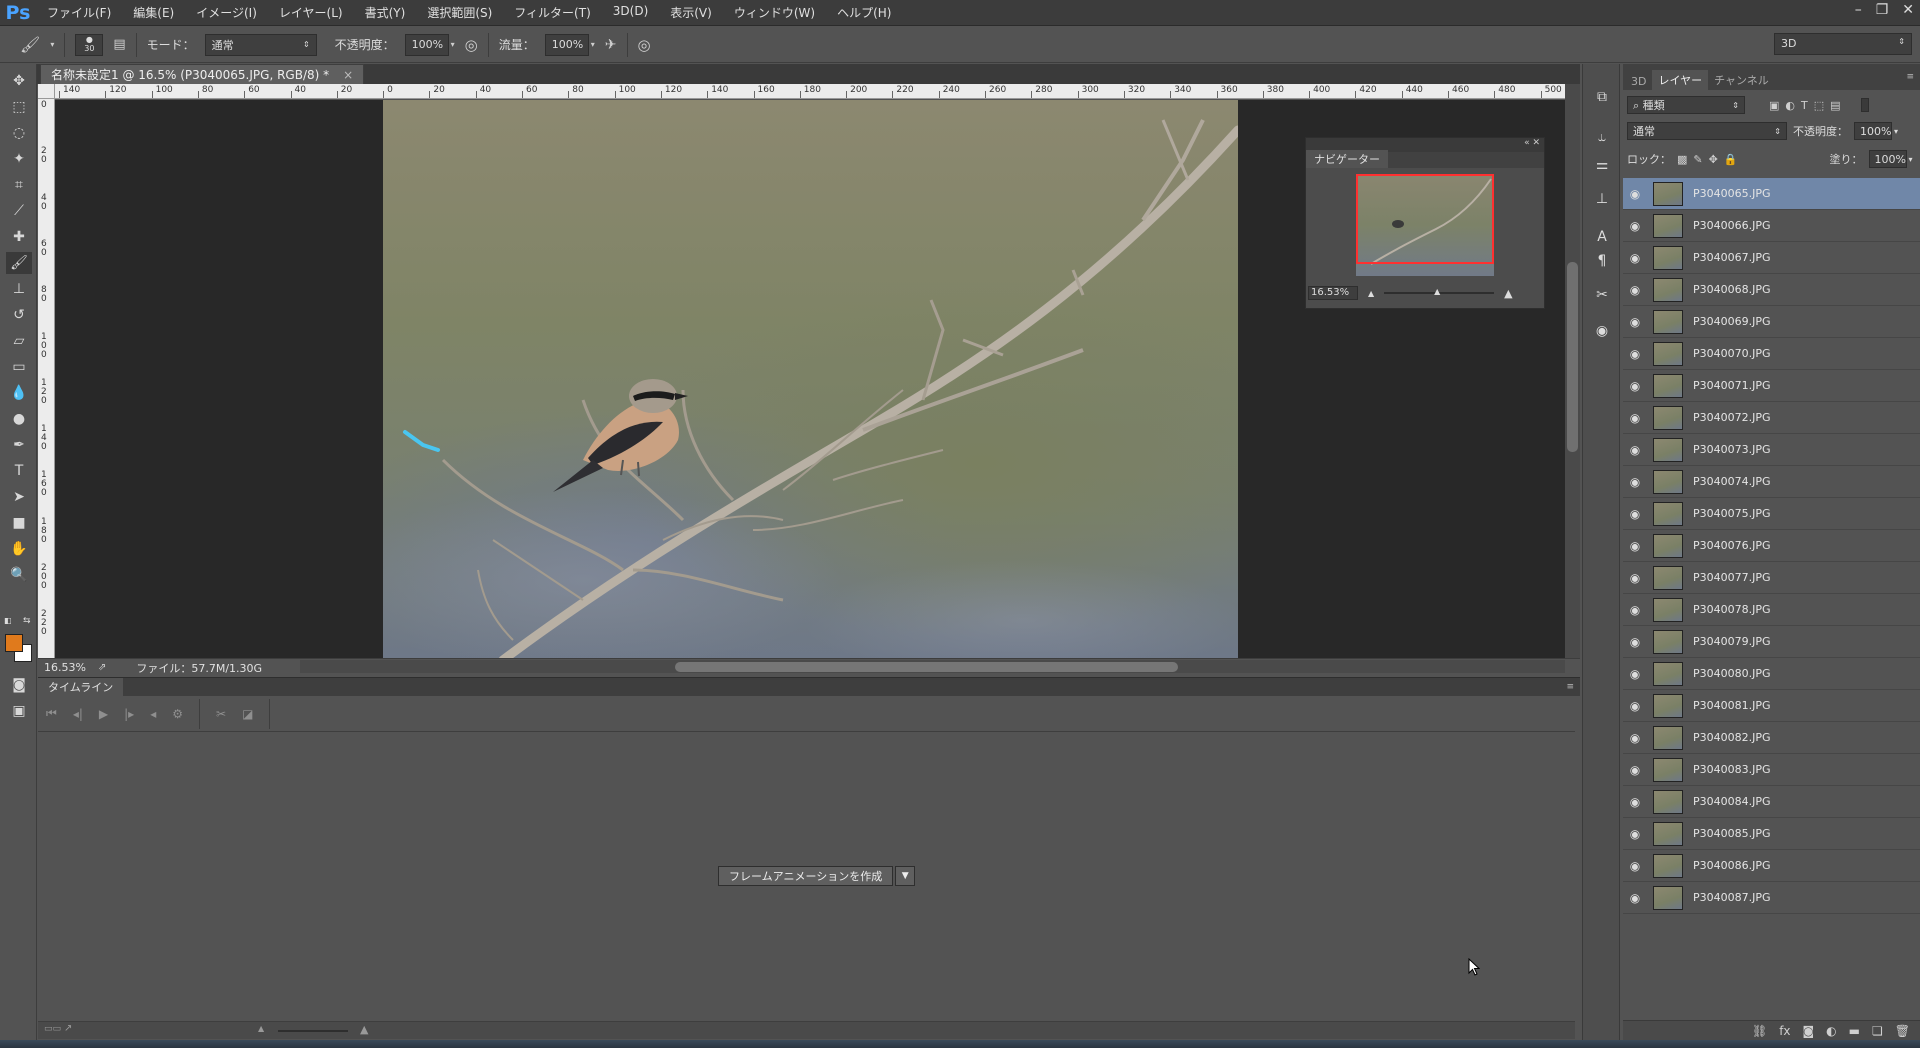  I want to click on brush-presets-icon: ⥿, so click(1602, 137).